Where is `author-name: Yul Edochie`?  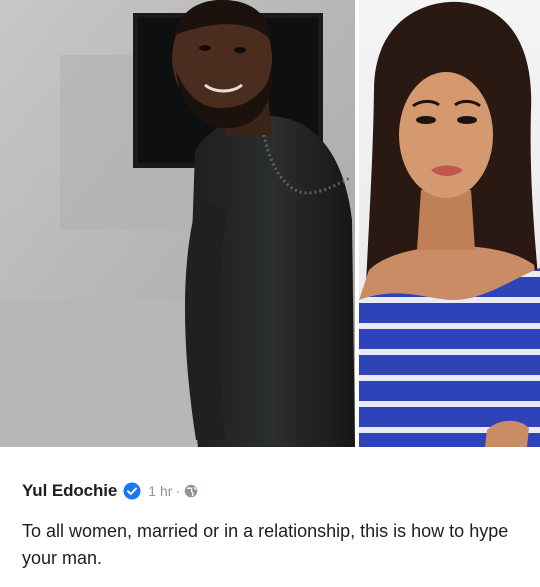
author-name: Yul Edochie is located at coordinates (69, 491).